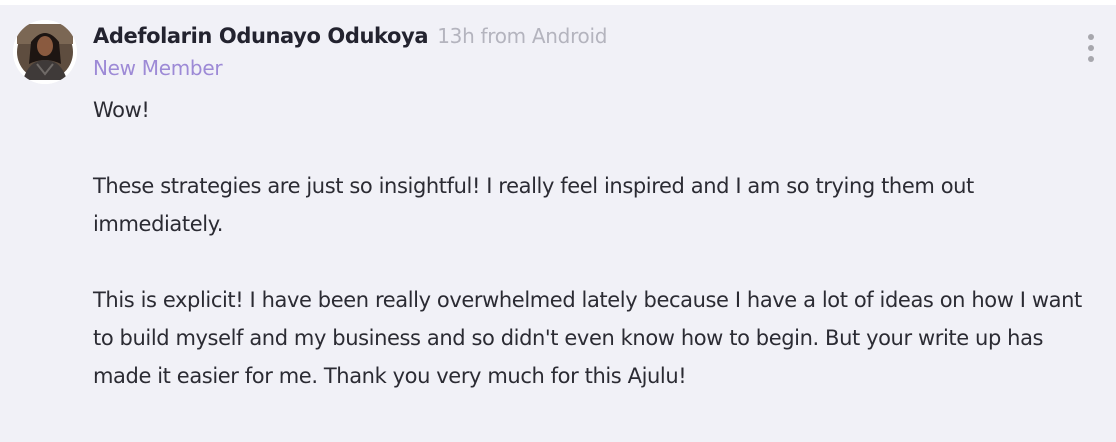  I want to click on post-timestamp: 13h from Android, so click(522, 36).